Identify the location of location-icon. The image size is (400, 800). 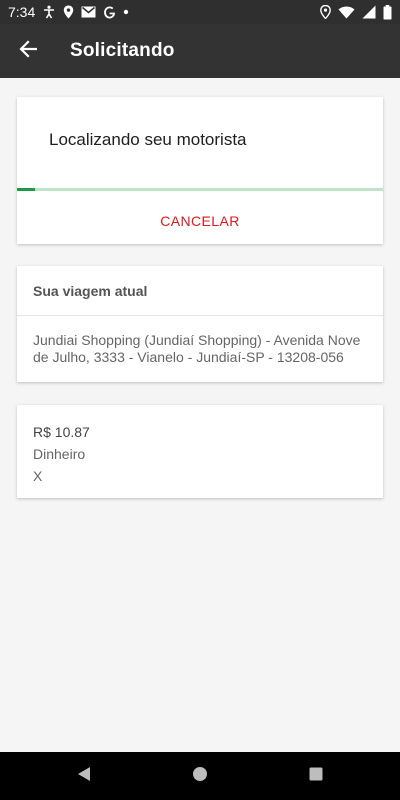
(68, 12).